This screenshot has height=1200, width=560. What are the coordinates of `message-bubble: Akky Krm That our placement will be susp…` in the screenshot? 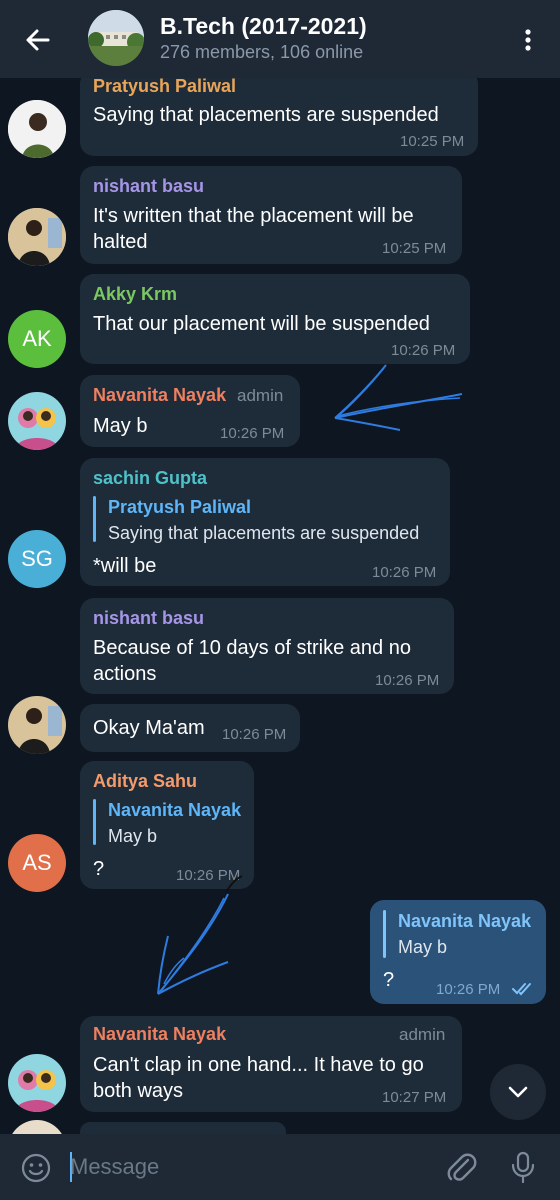 It's located at (275, 319).